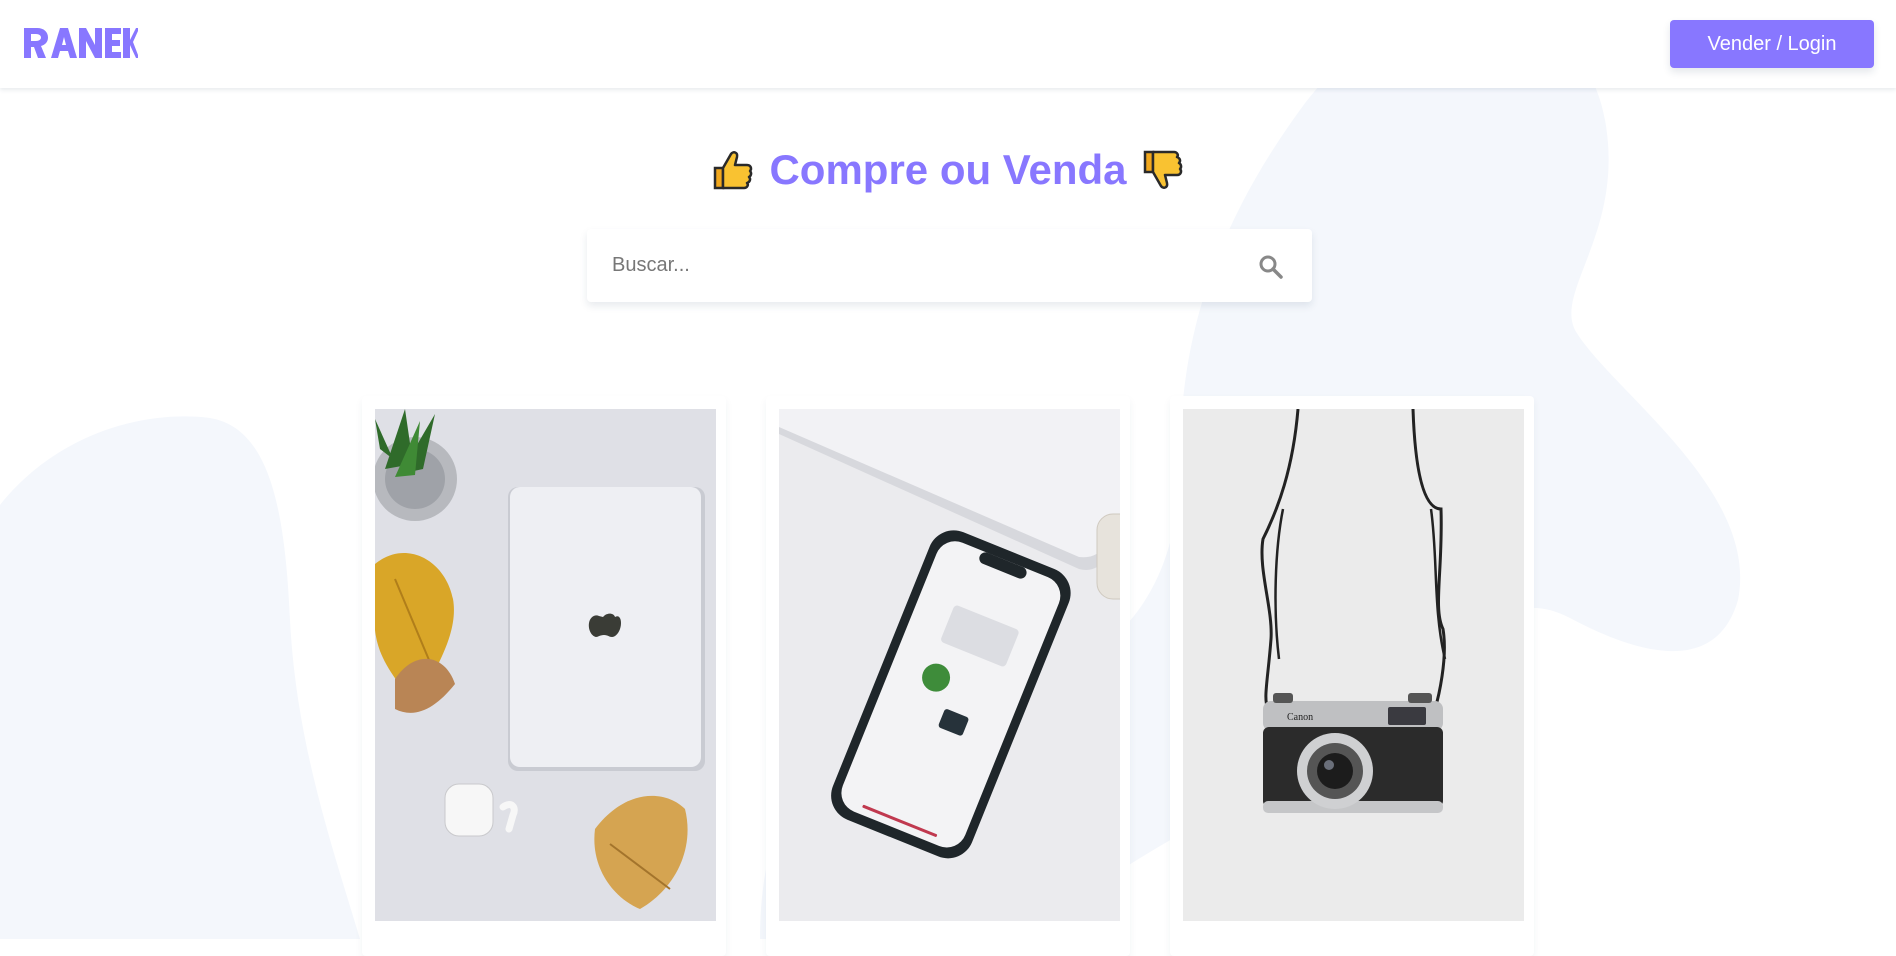 Image resolution: width=1896 pixels, height=956 pixels. I want to click on camera-photo: Canon, so click(1353, 665).